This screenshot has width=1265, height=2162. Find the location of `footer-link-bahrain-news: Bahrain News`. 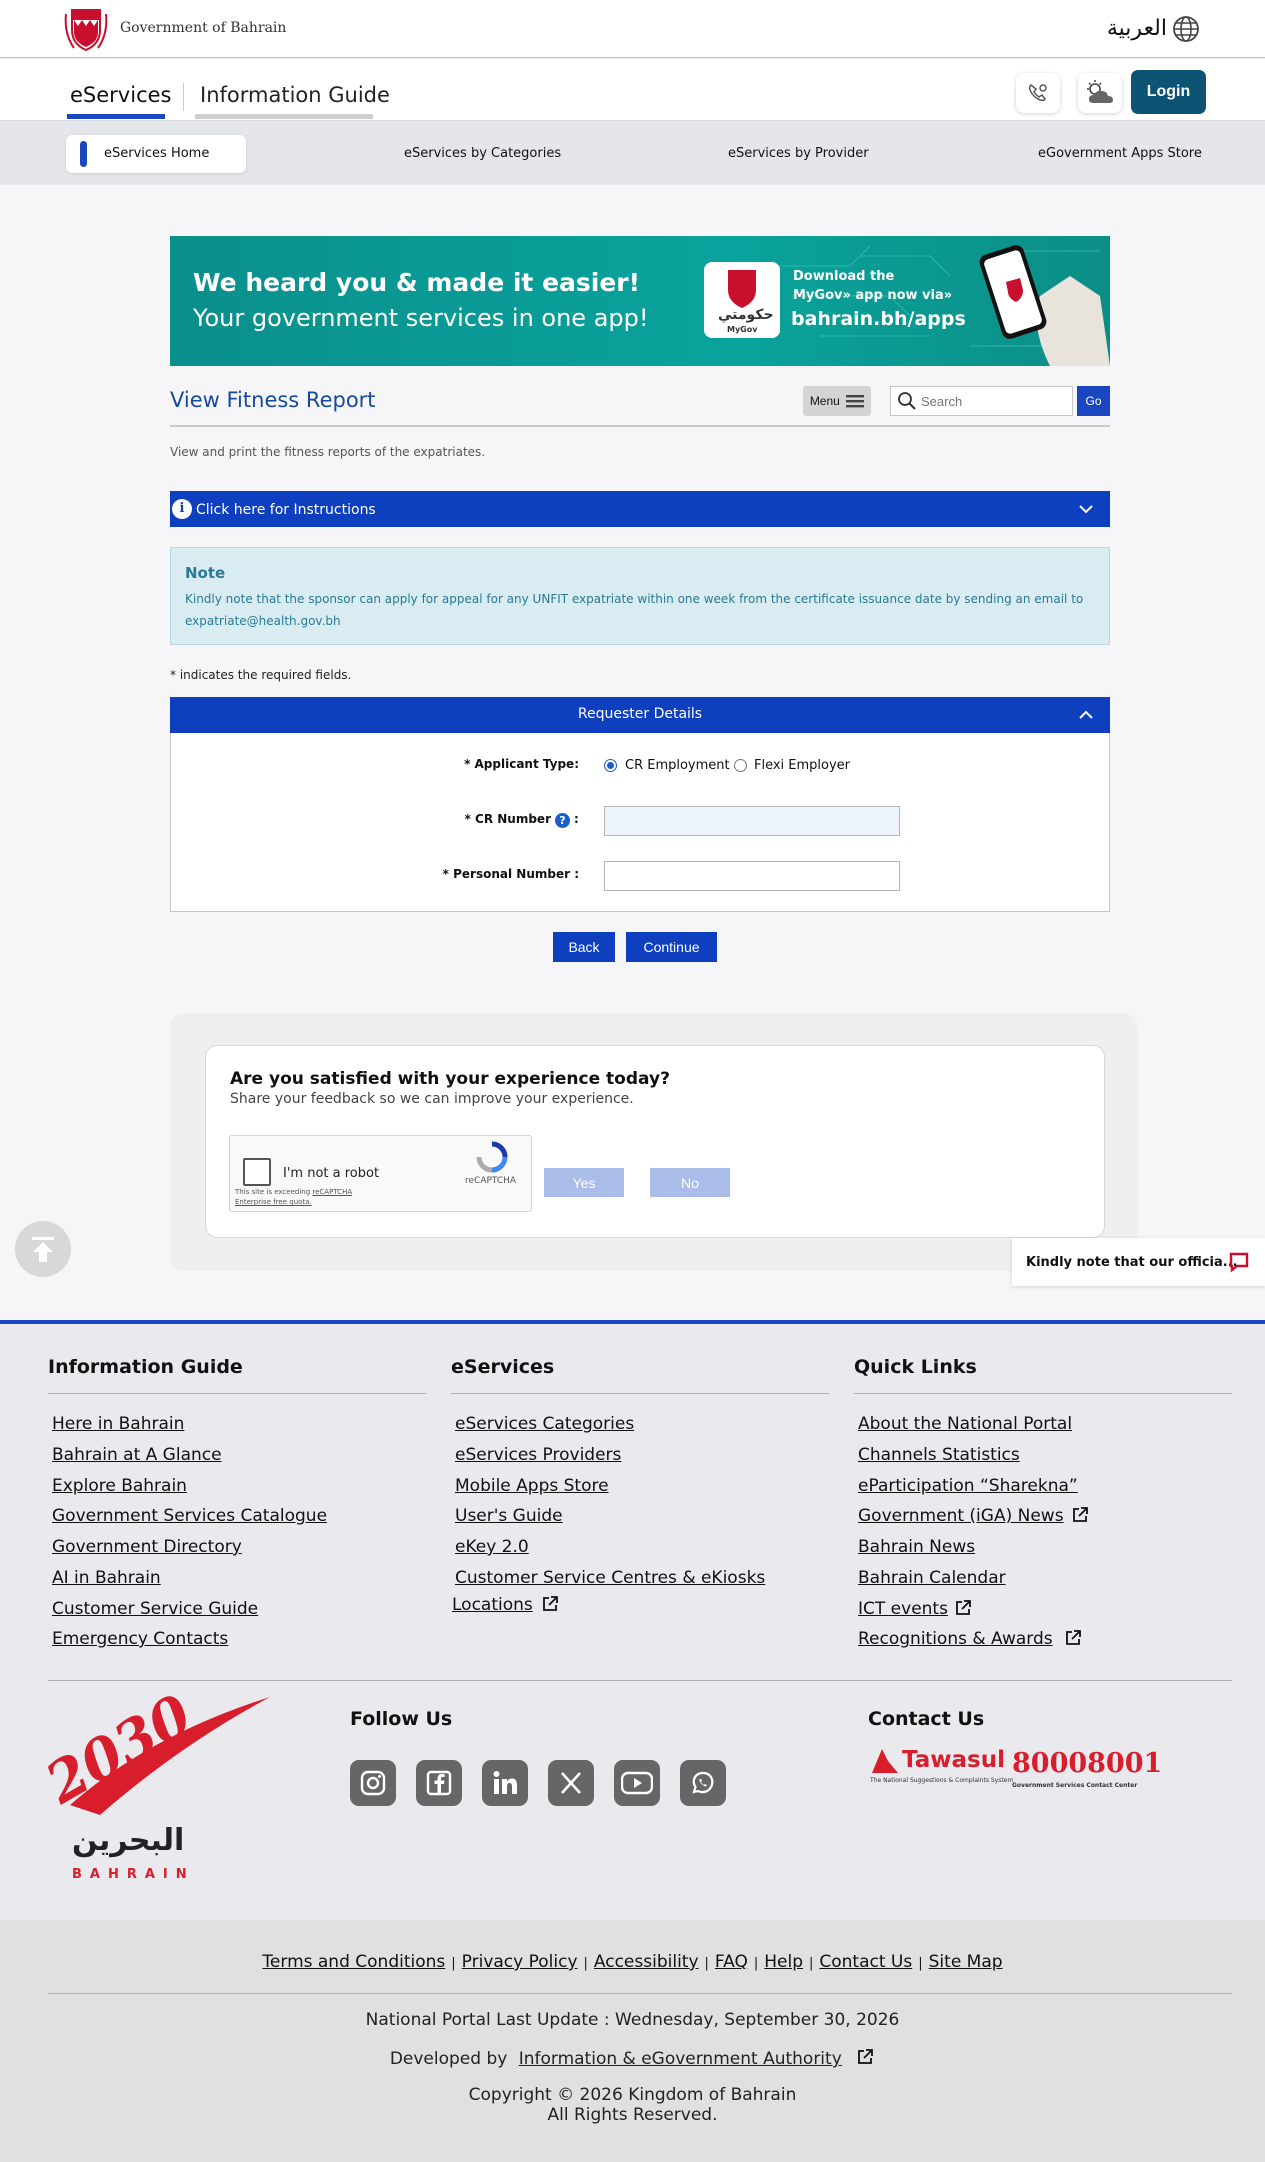

footer-link-bahrain-news: Bahrain News is located at coordinates (916, 1547).